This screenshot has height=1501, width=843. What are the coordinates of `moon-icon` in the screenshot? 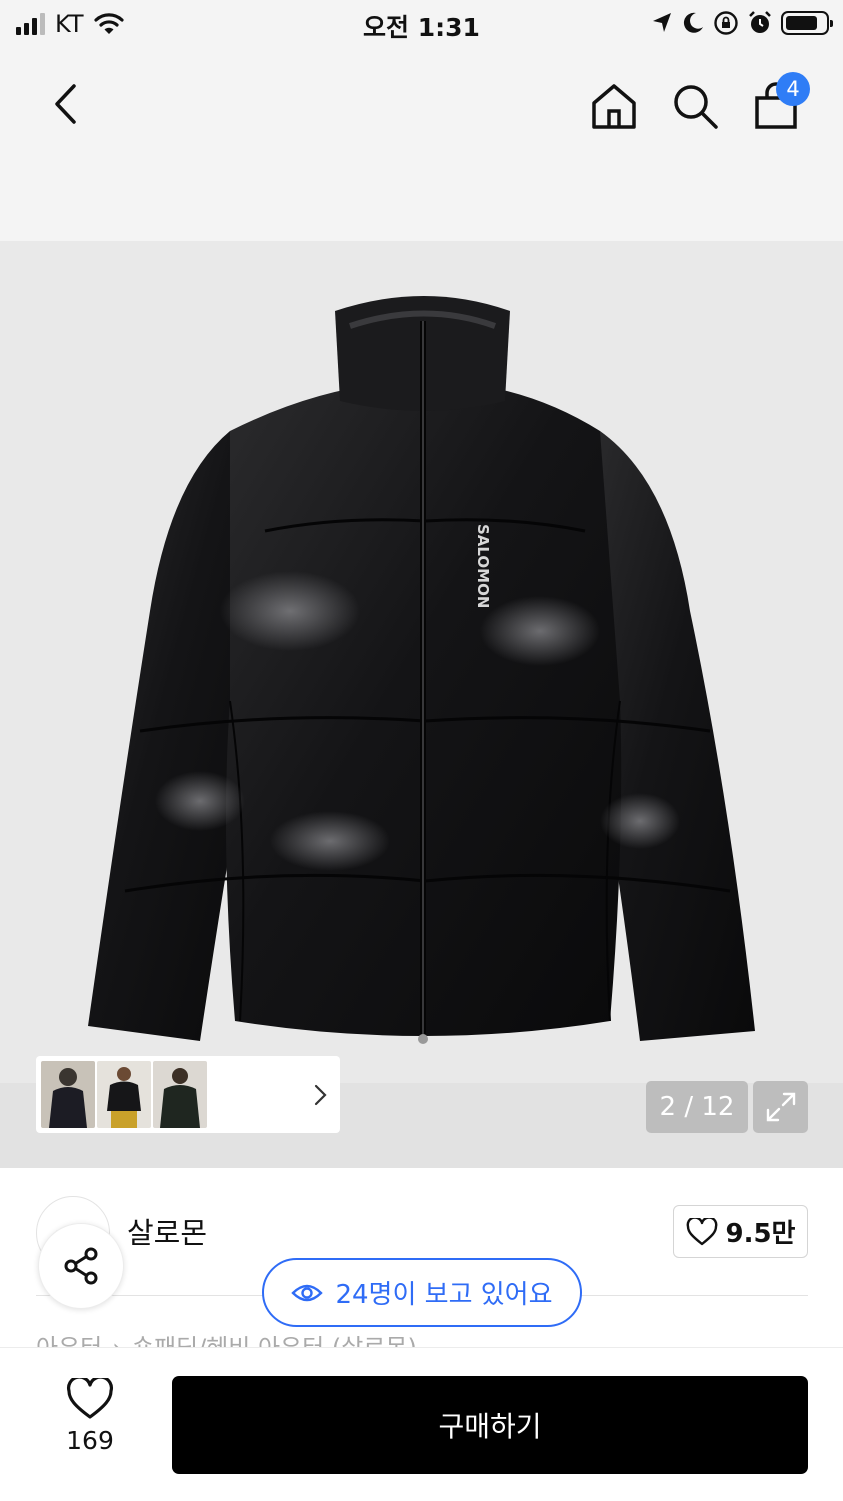 It's located at (693, 22).